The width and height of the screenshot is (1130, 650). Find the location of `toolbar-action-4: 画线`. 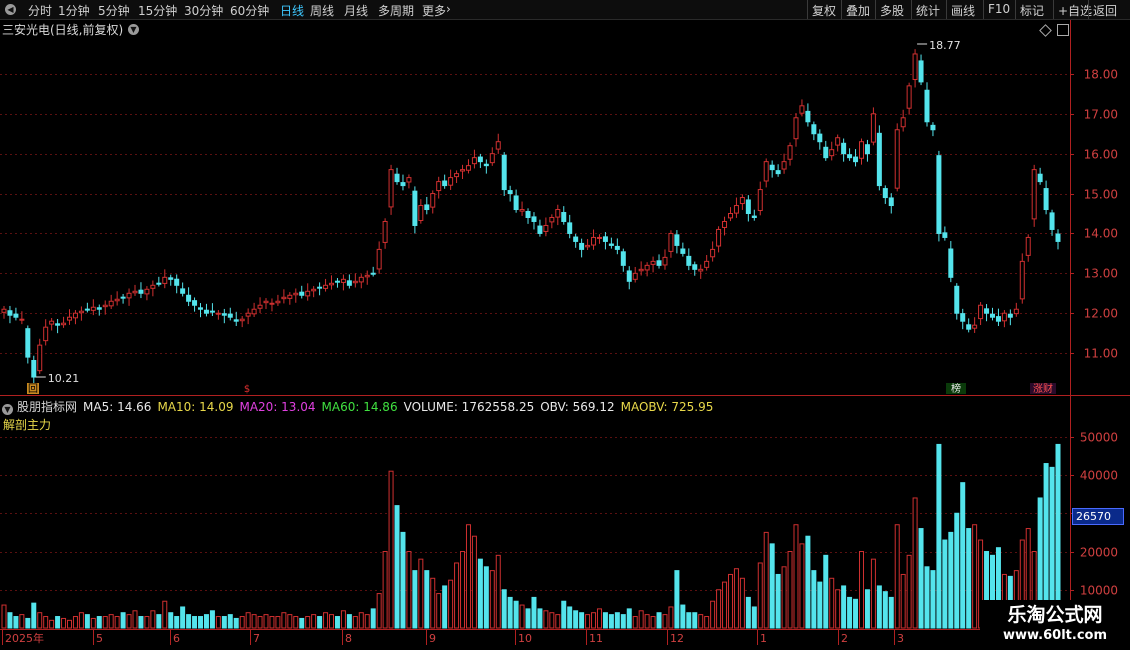

toolbar-action-4: 画线 is located at coordinates (963, 10).